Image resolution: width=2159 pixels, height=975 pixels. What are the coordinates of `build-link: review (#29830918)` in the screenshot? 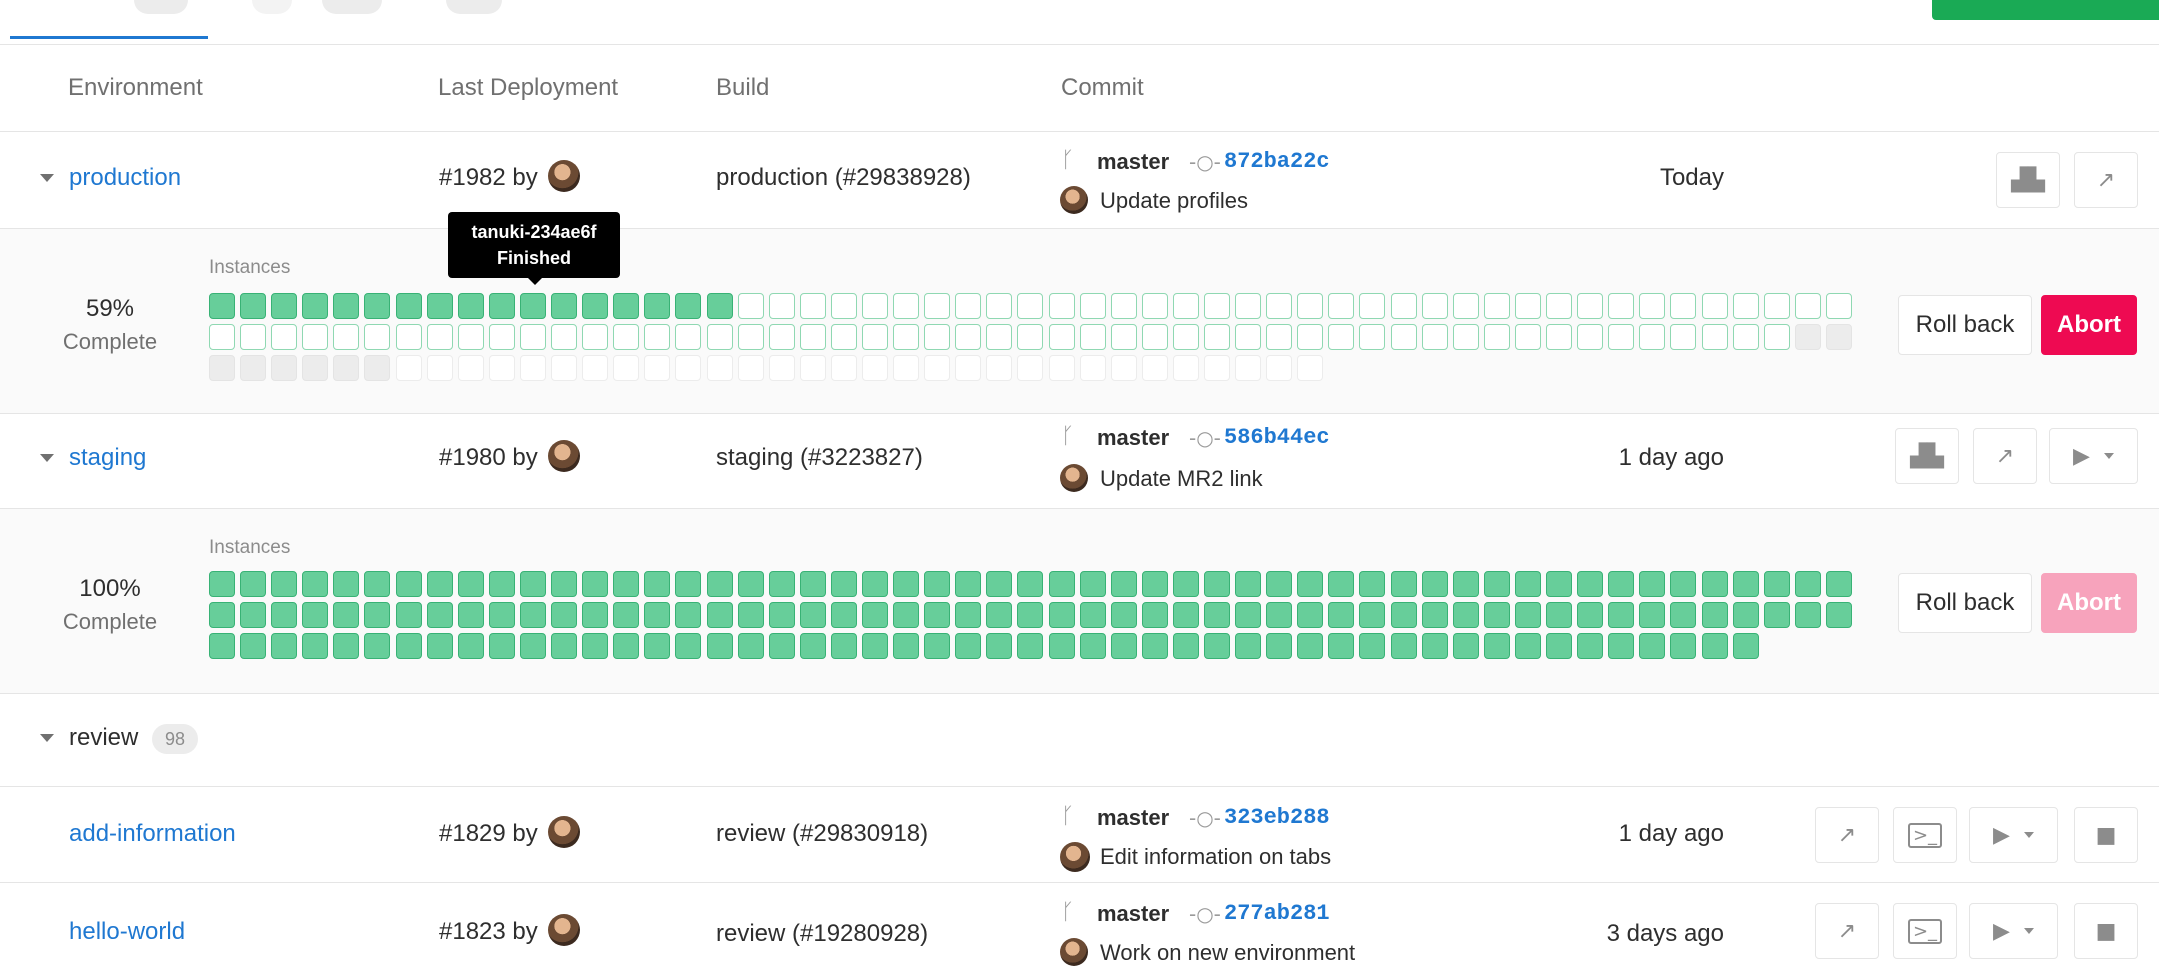 It's located at (822, 834).